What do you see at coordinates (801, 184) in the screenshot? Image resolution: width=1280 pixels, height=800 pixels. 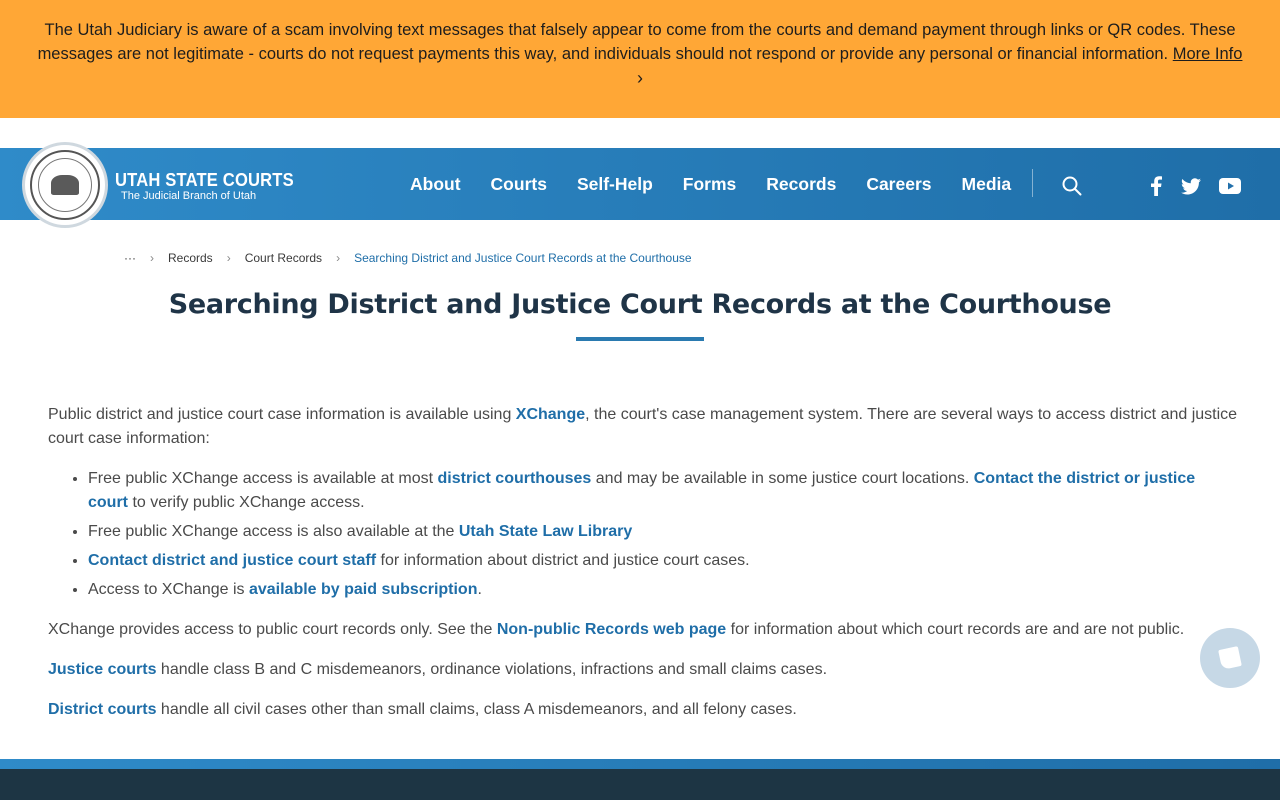 I see `nav-records: Records` at bounding box center [801, 184].